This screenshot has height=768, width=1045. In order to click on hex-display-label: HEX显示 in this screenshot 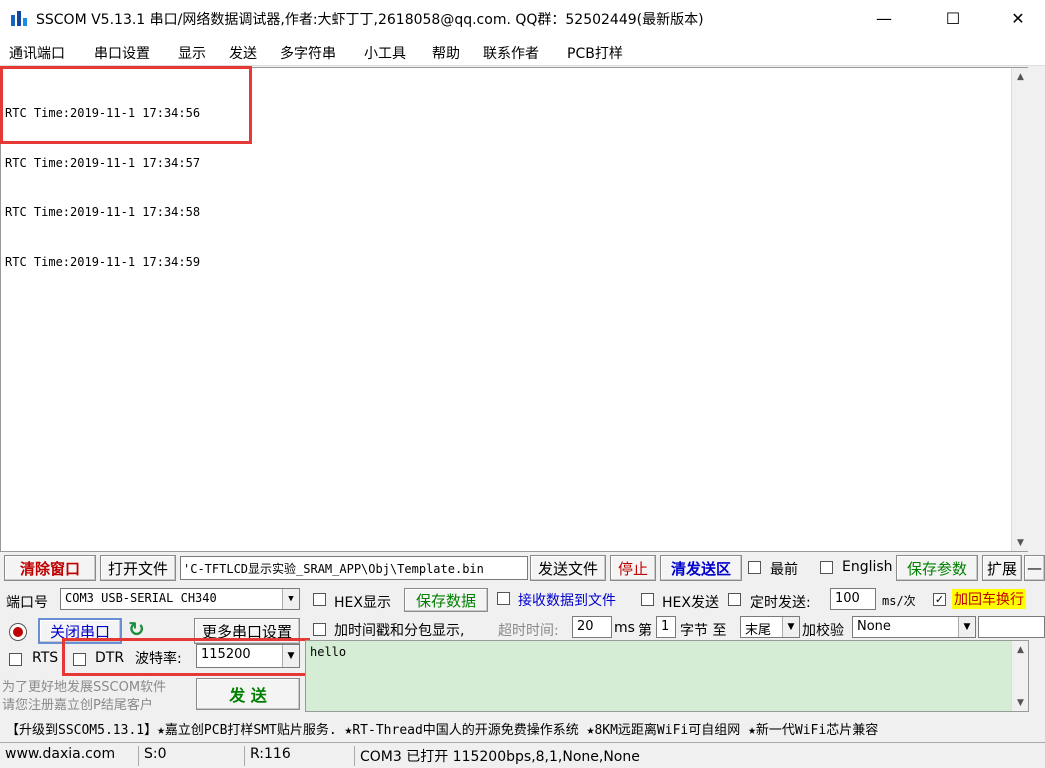, I will do `click(362, 603)`.